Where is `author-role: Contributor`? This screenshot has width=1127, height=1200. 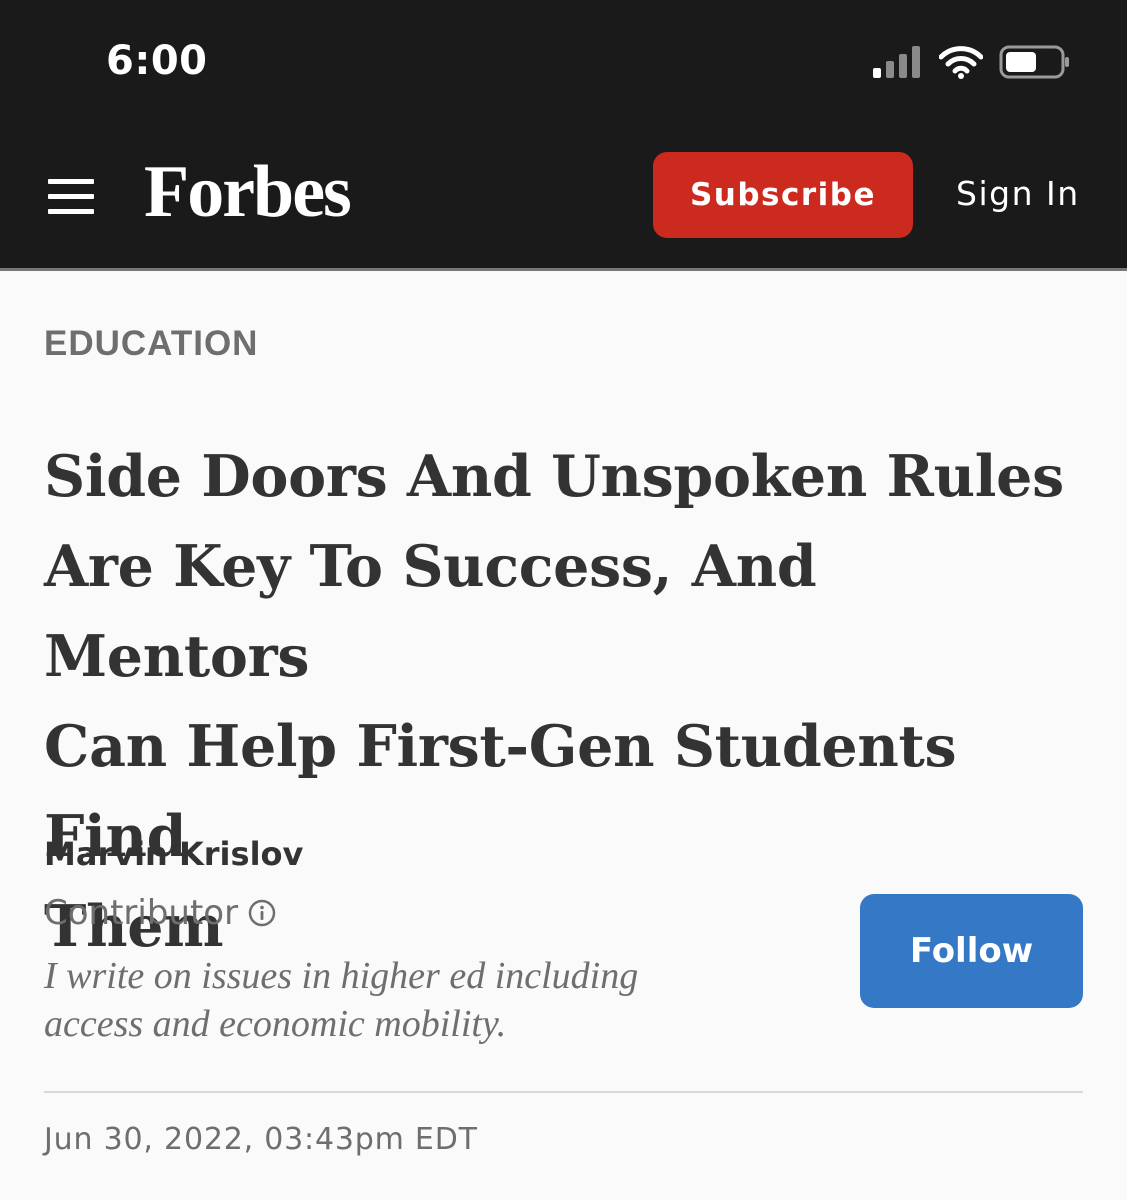 author-role: Contributor is located at coordinates (160, 913).